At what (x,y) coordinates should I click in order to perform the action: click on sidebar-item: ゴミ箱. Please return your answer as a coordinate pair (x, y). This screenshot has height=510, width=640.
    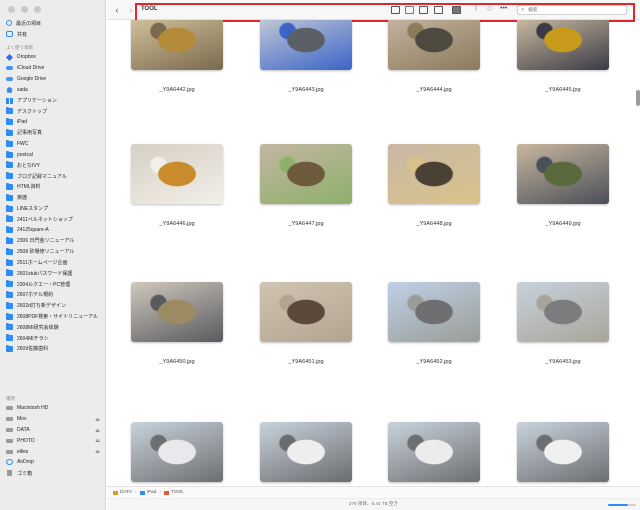
    Looking at the image, I should click on (52, 473).